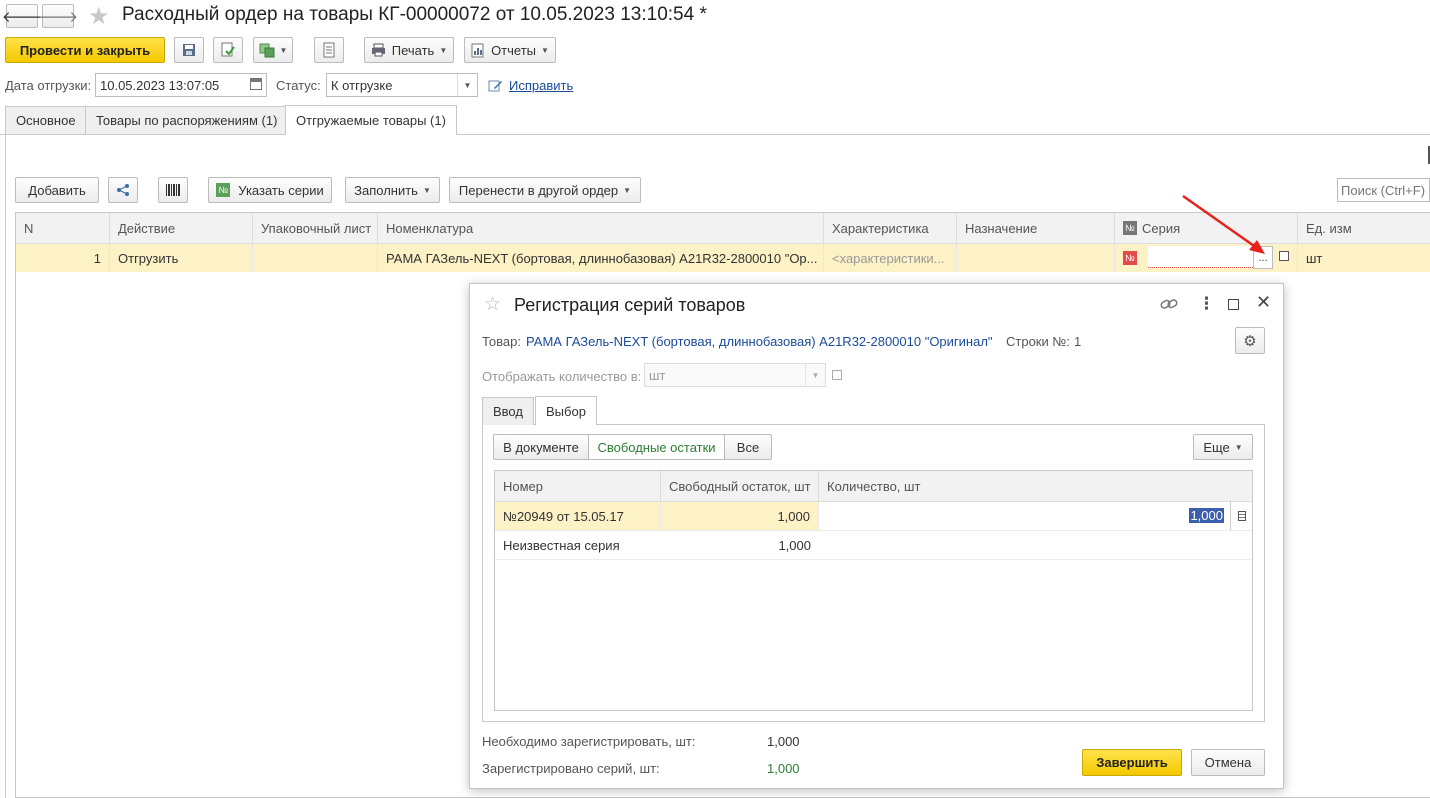  What do you see at coordinates (281, 190) in the screenshot?
I see `specify-series-label: Указать серии` at bounding box center [281, 190].